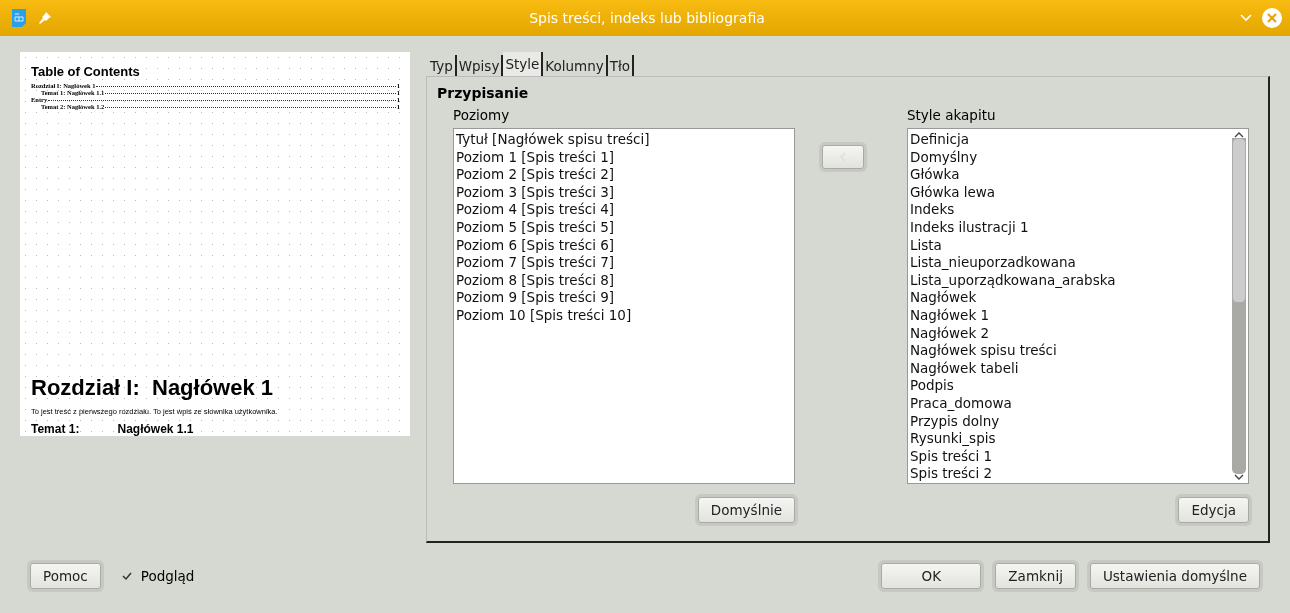 This screenshot has height=613, width=1290. What do you see at coordinates (65, 576) in the screenshot?
I see `help-button: Pomoc` at bounding box center [65, 576].